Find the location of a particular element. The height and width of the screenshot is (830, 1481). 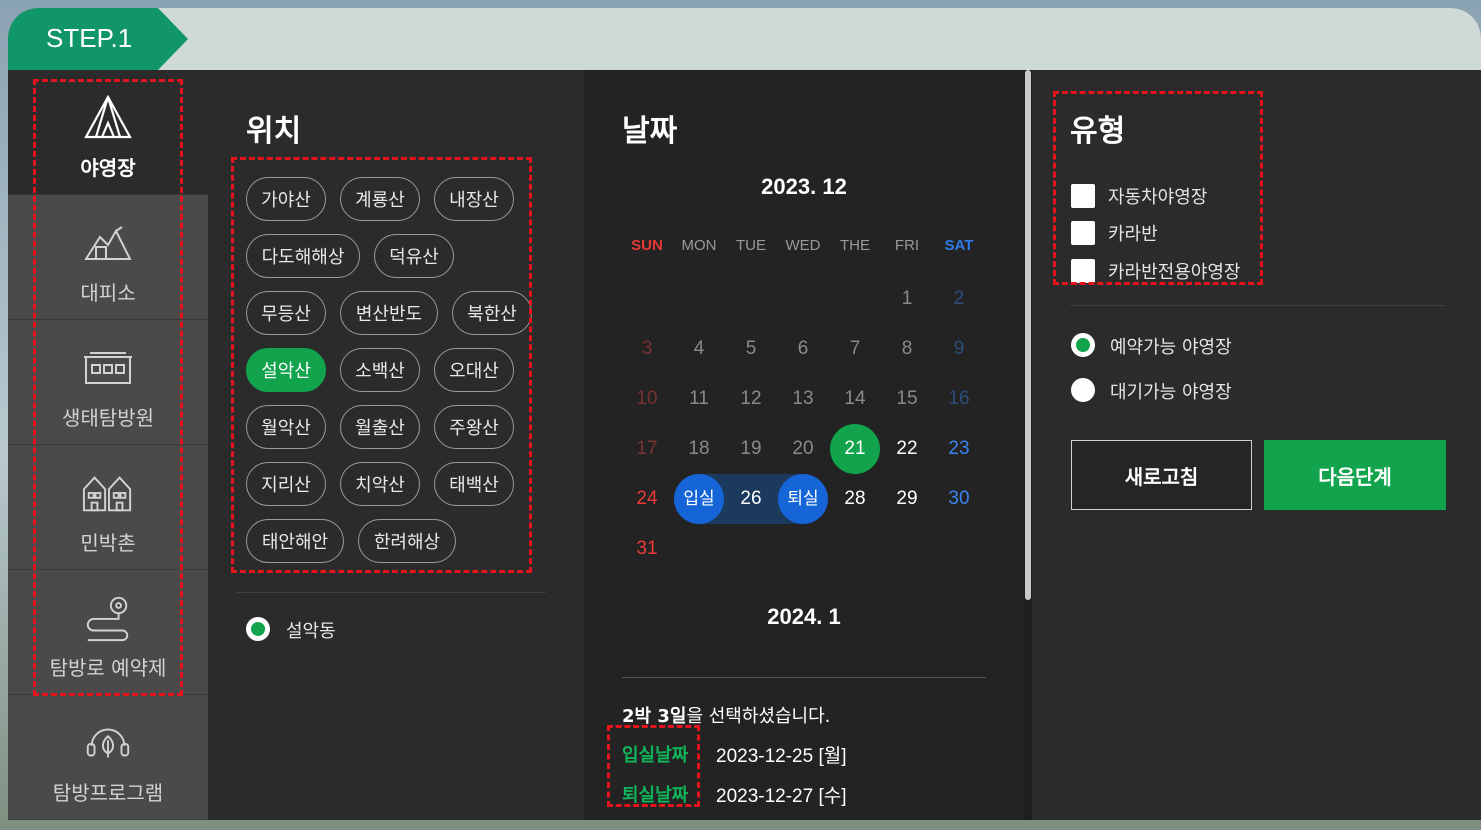

calendar-day-checkout: 퇴실 is located at coordinates (803, 499).